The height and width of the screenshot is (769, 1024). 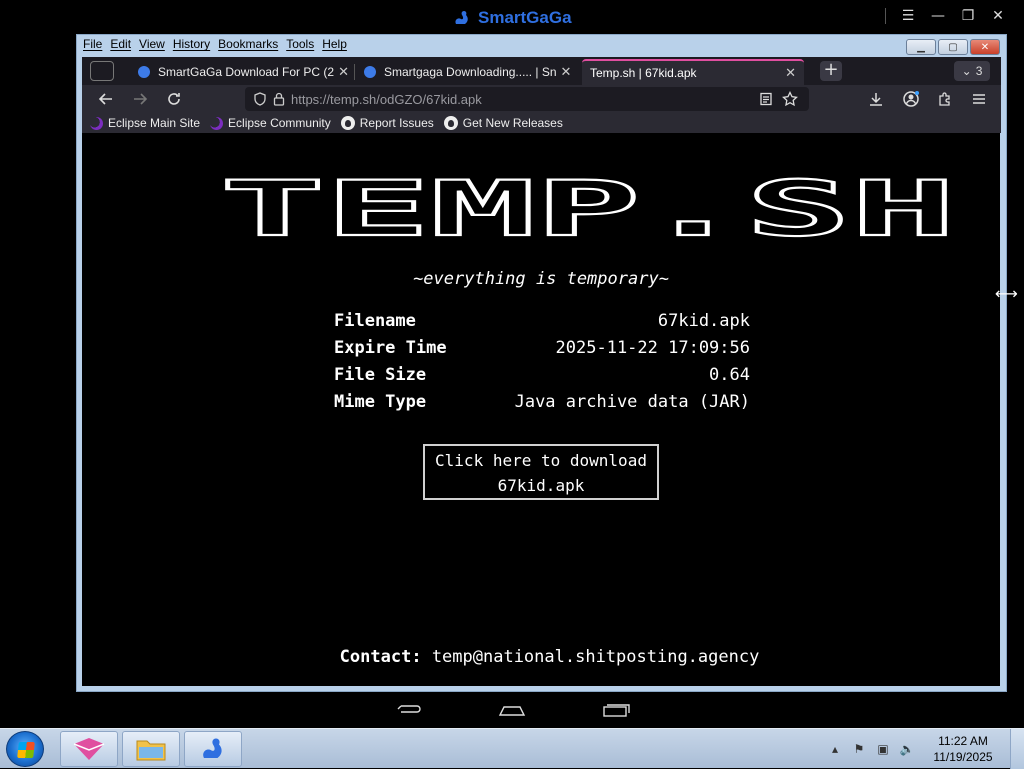 I want to click on bookmark-label: Eclipse Community, so click(x=279, y=123).